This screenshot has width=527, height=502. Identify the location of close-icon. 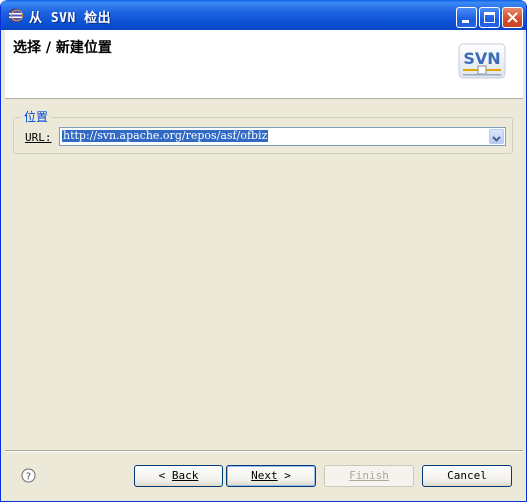
(512, 17).